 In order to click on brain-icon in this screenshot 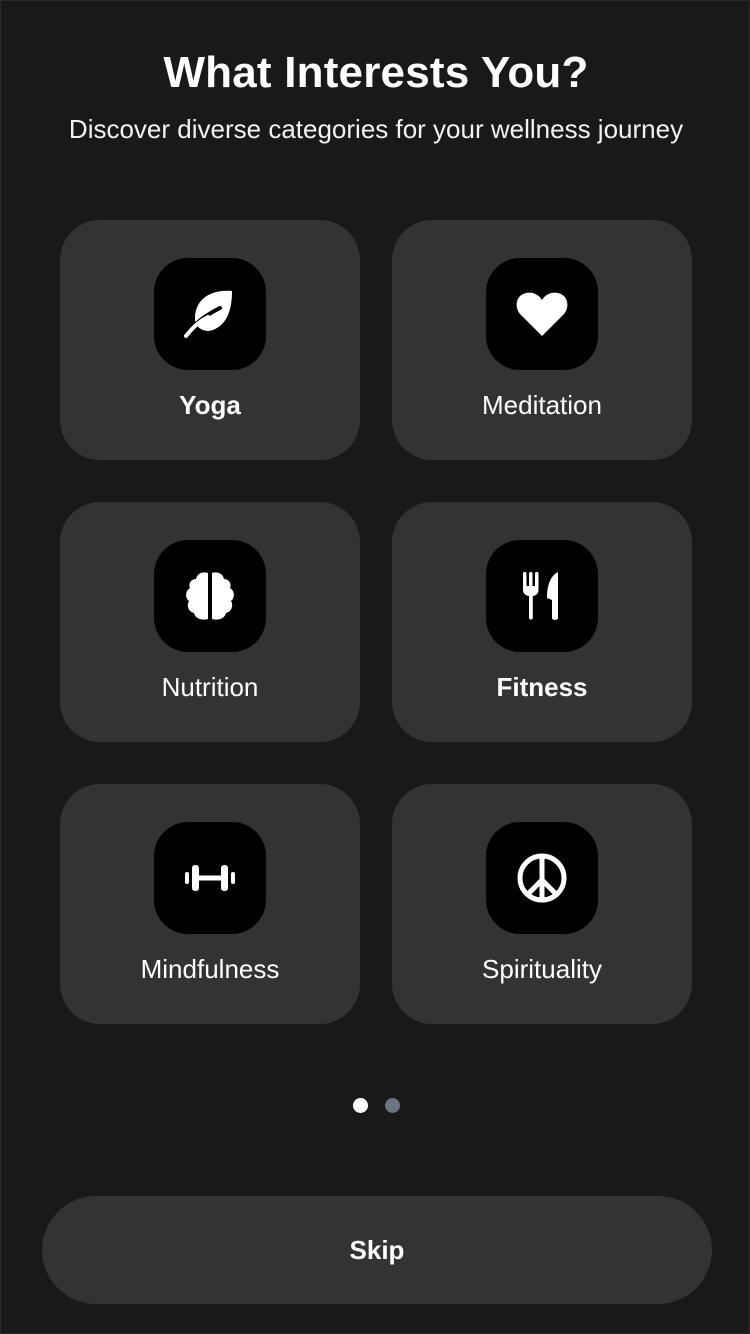, I will do `click(210, 596)`.